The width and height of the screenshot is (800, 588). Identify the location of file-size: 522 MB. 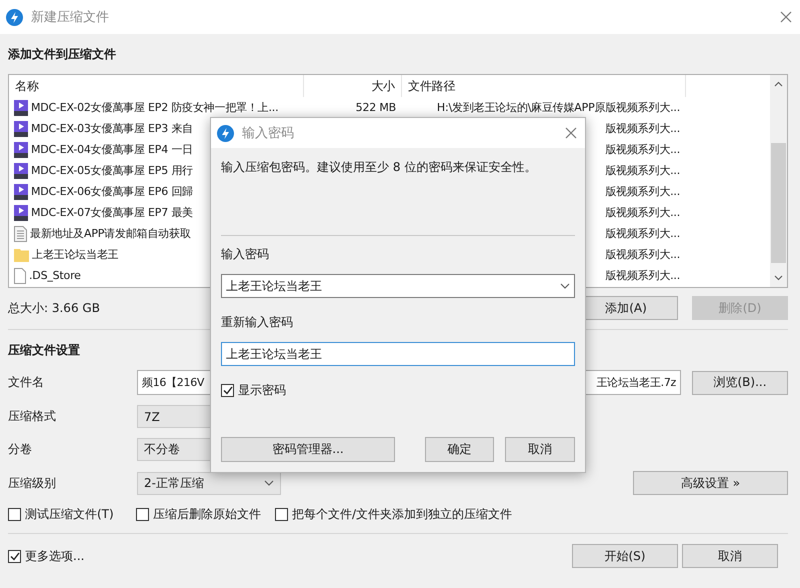
(376, 107).